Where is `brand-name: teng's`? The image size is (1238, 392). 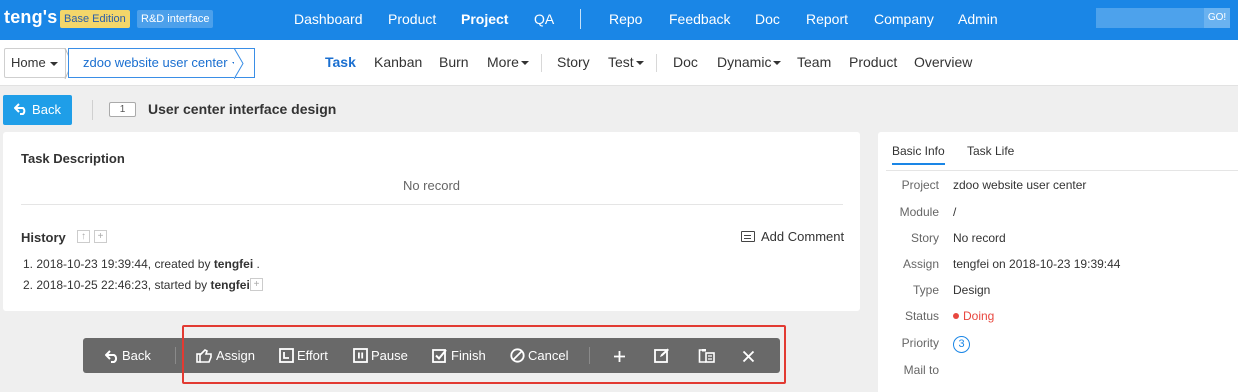
brand-name: teng's is located at coordinates (31, 17).